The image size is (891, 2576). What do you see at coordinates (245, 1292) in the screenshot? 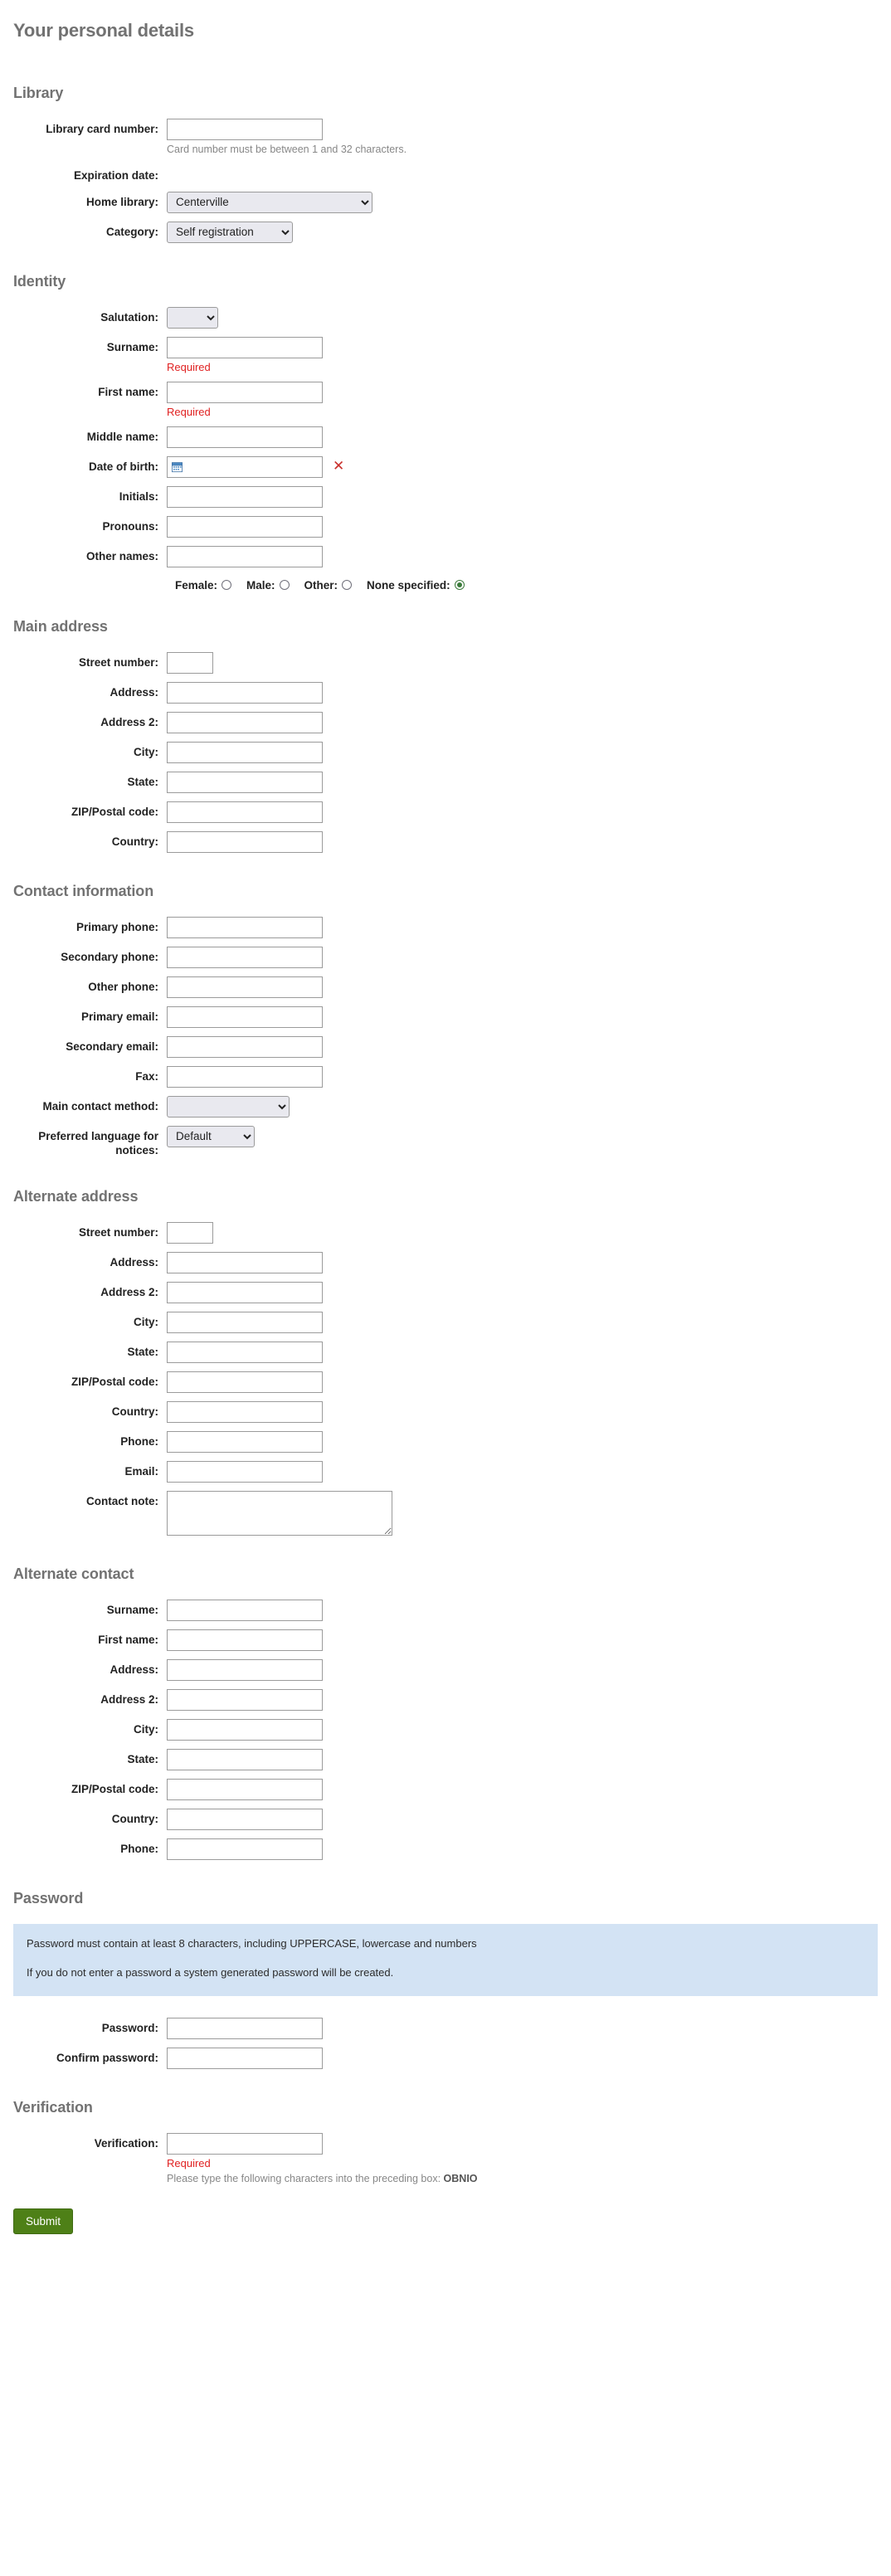
I see `alt-address-address-2-input` at bounding box center [245, 1292].